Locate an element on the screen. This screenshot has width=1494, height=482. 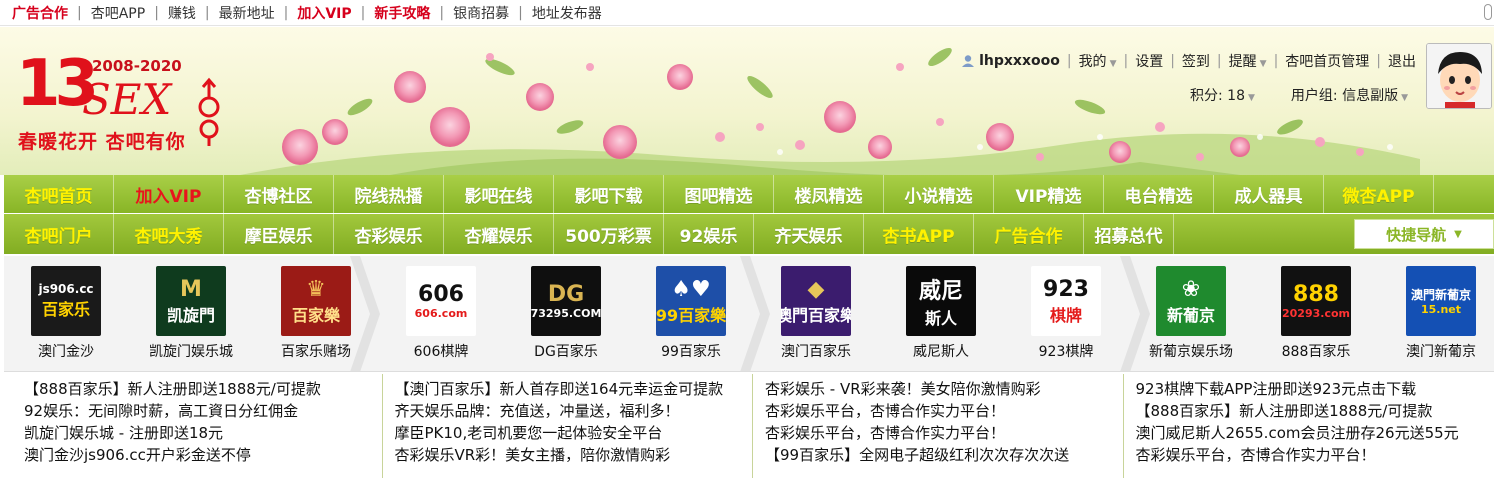
nav2-item: 杏耀娱乐 is located at coordinates (499, 234).